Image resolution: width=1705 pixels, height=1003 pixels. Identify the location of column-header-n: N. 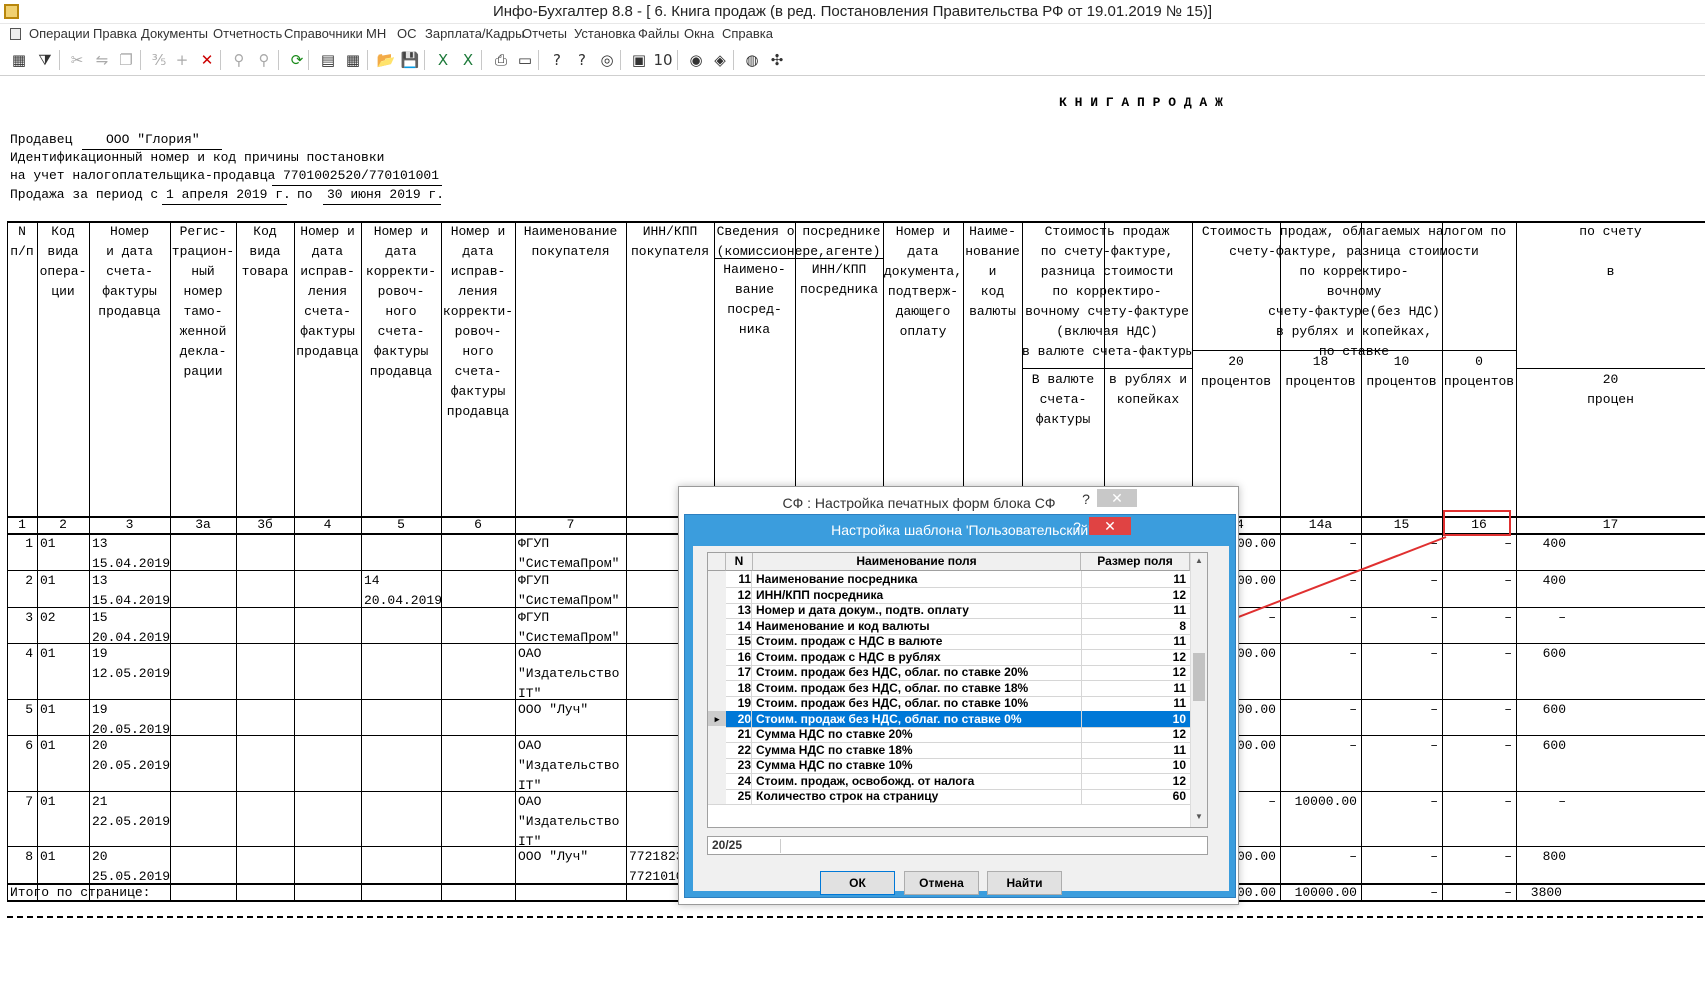
(739, 562).